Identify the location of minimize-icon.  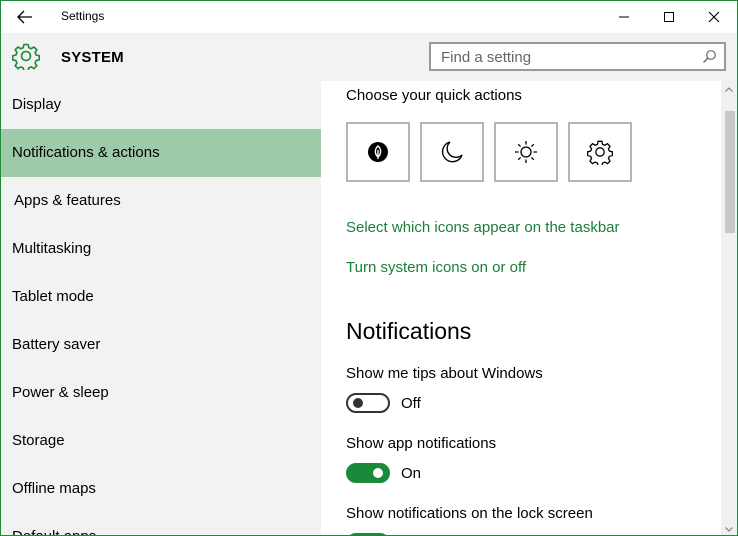
(624, 17).